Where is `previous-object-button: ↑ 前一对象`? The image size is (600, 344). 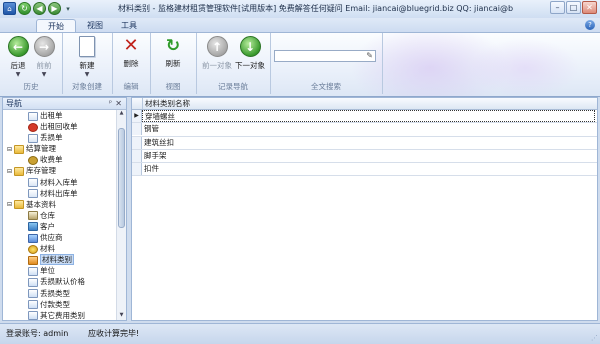 previous-object-button: ↑ 前一对象 is located at coordinates (217, 53).